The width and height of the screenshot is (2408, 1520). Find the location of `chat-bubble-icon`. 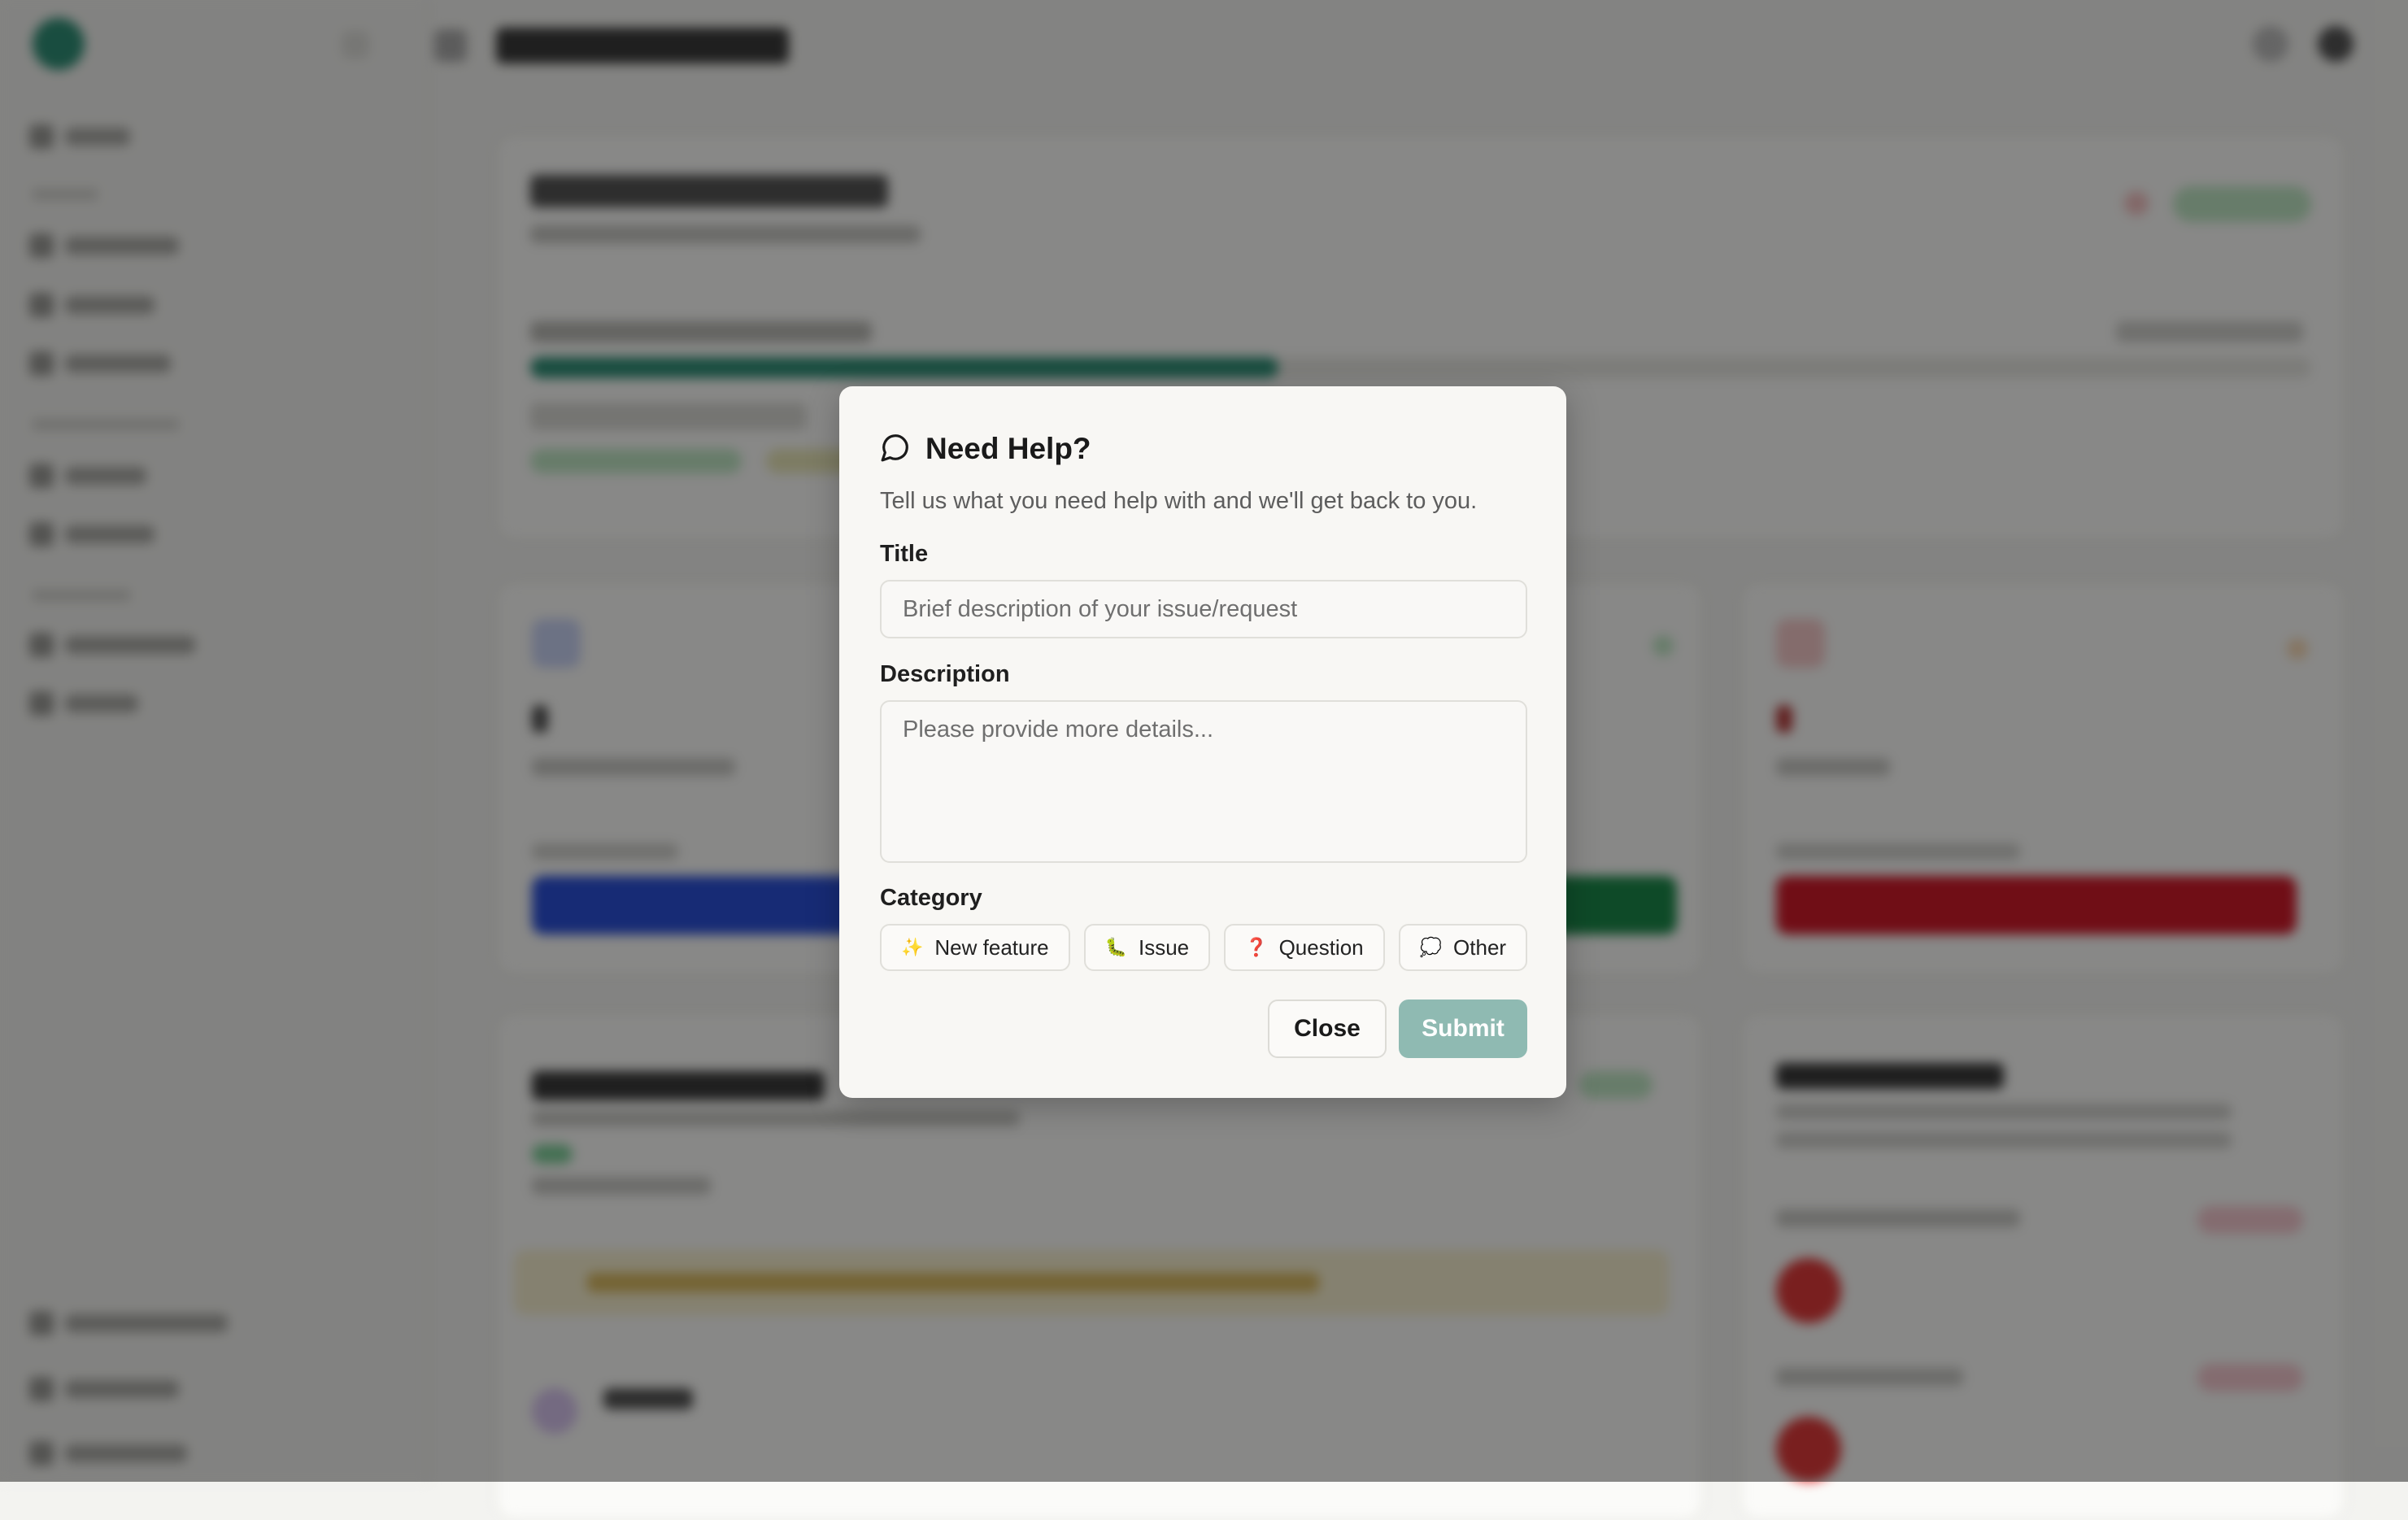

chat-bubble-icon is located at coordinates (895, 449).